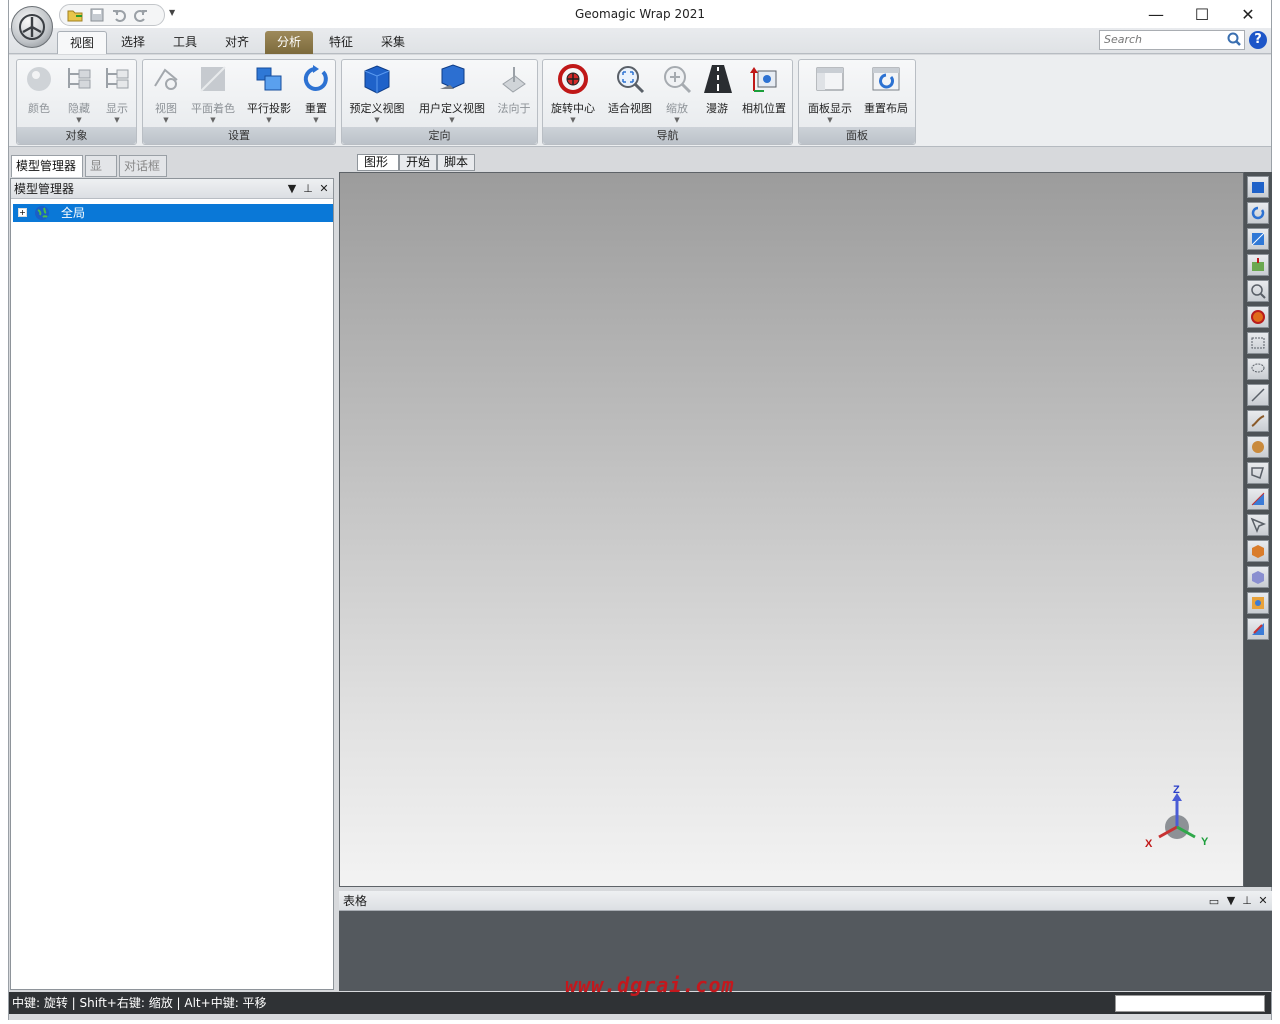  Describe the element at coordinates (308, 189) in the screenshot. I see `pin-icon: ⊥` at that location.